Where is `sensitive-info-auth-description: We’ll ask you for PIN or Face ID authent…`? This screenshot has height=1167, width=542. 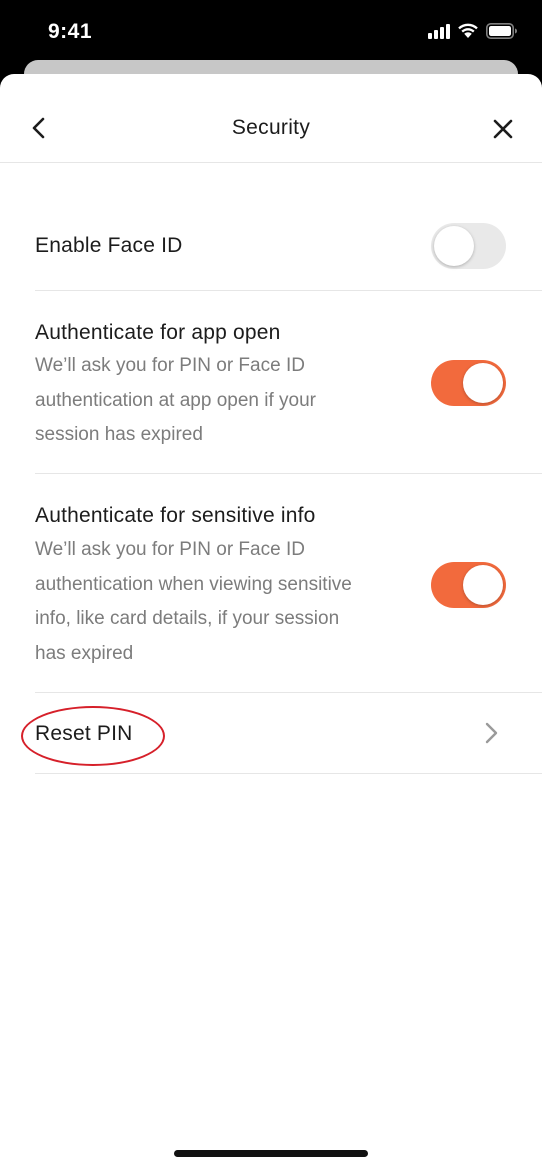 sensitive-info-auth-description: We’ll ask you for PIN or Face ID authent… is located at coordinates (193, 601).